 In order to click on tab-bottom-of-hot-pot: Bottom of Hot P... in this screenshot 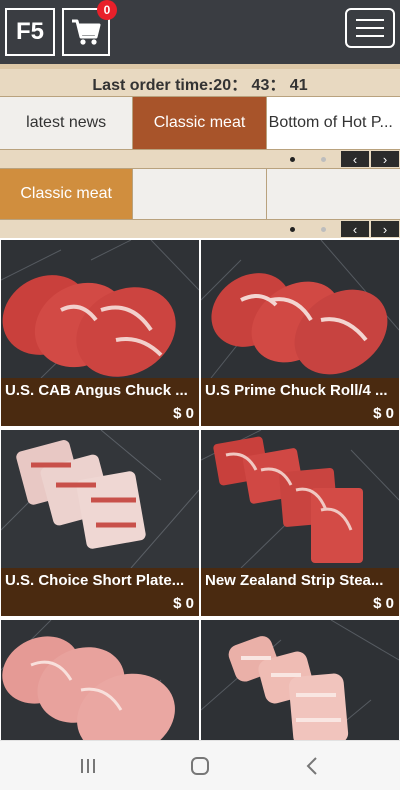, I will do `click(333, 123)`.